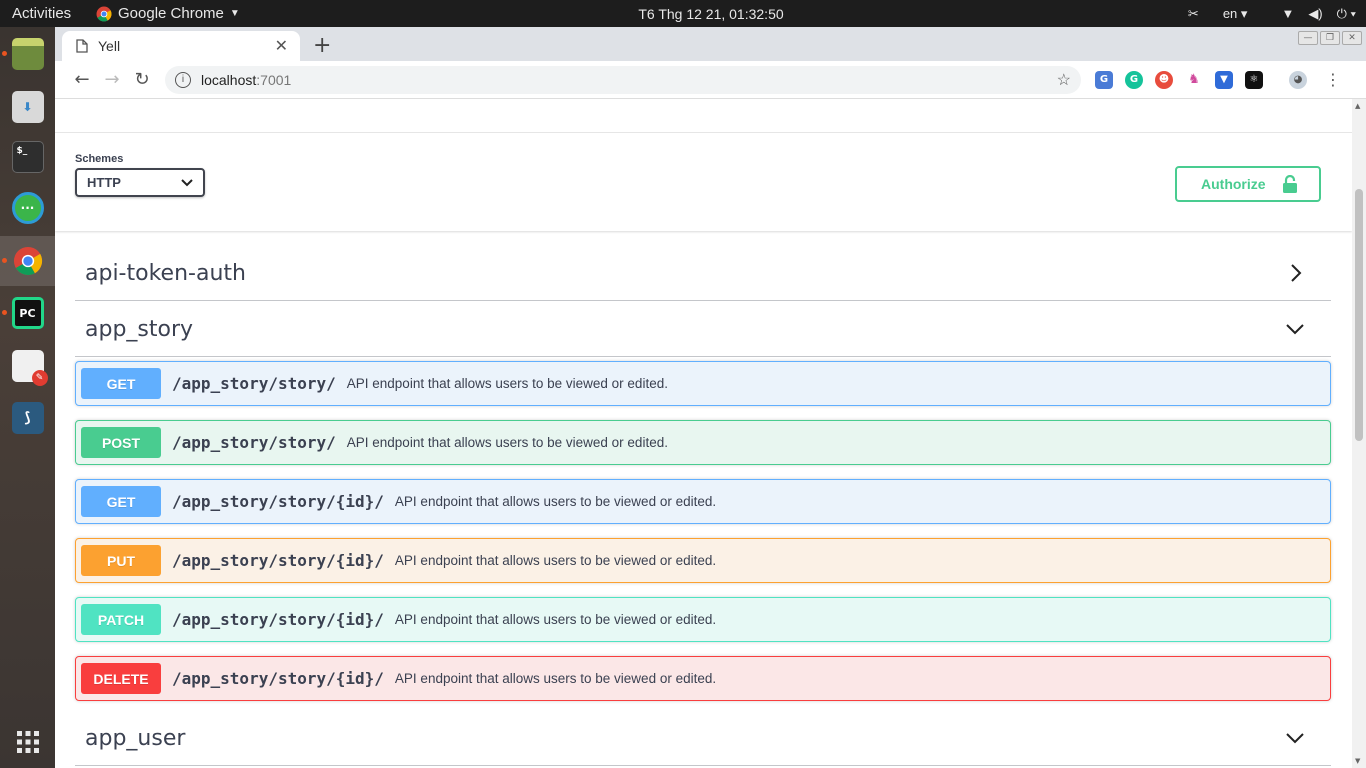 This screenshot has height=768, width=1366. Describe the element at coordinates (1290, 184) in the screenshot. I see `lock-open-icon` at that location.